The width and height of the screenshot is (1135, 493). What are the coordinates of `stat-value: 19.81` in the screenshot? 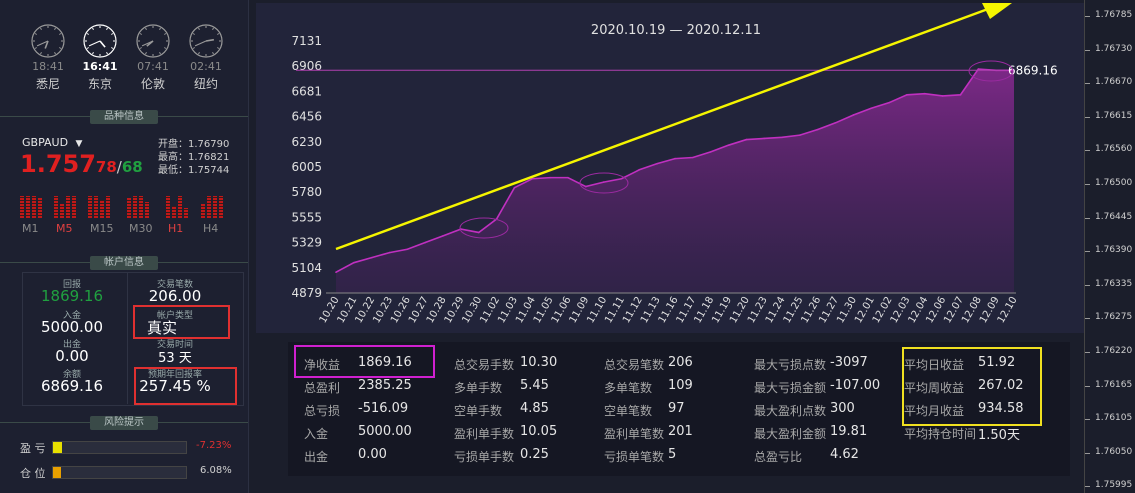 It's located at (849, 431).